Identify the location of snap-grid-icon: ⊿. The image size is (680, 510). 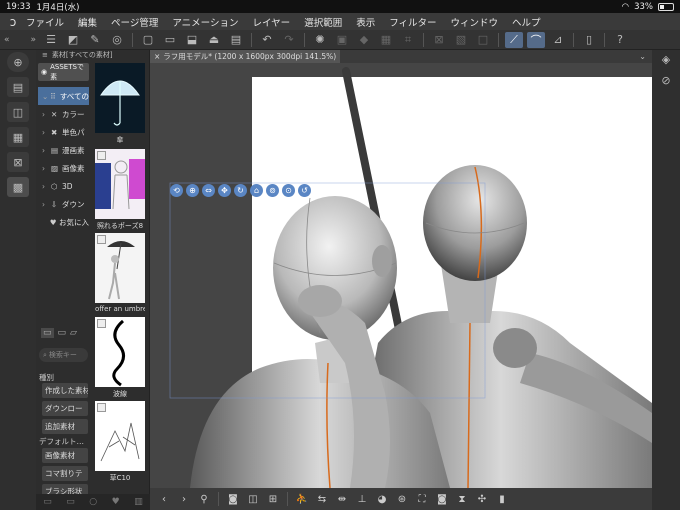
(558, 40).